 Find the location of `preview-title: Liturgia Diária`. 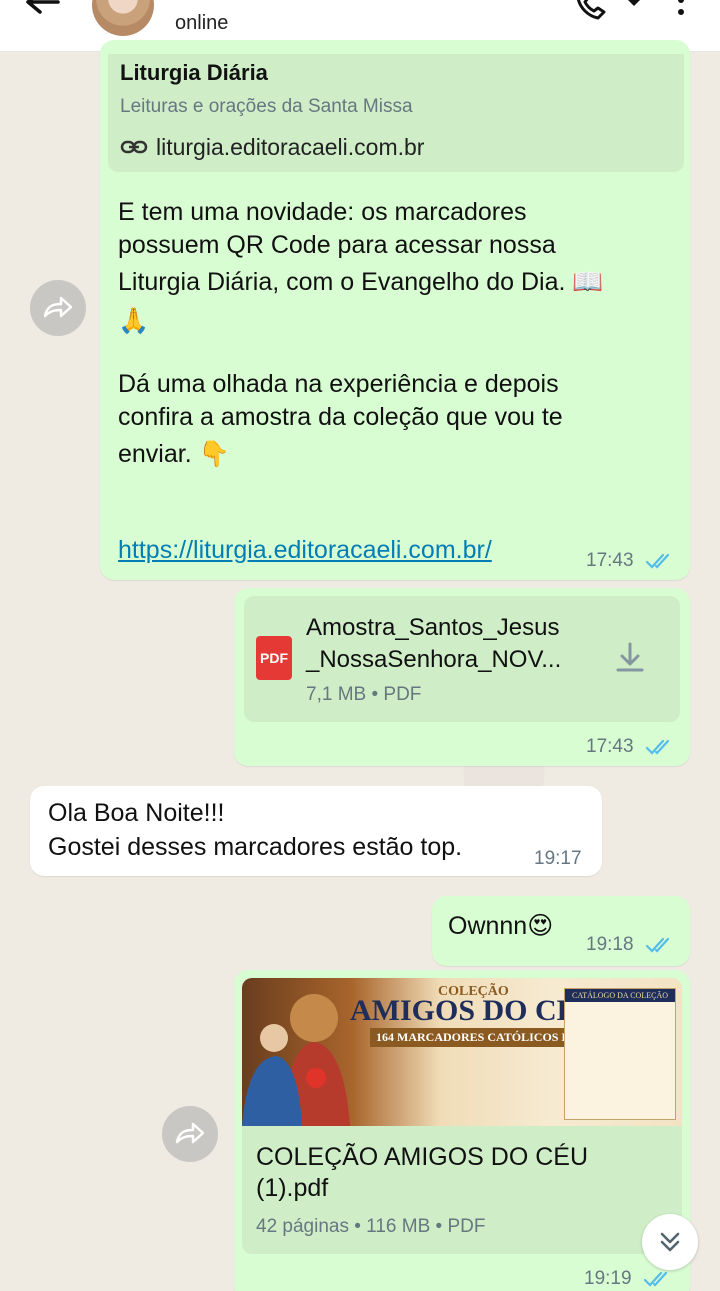

preview-title: Liturgia Diária is located at coordinates (194, 72).